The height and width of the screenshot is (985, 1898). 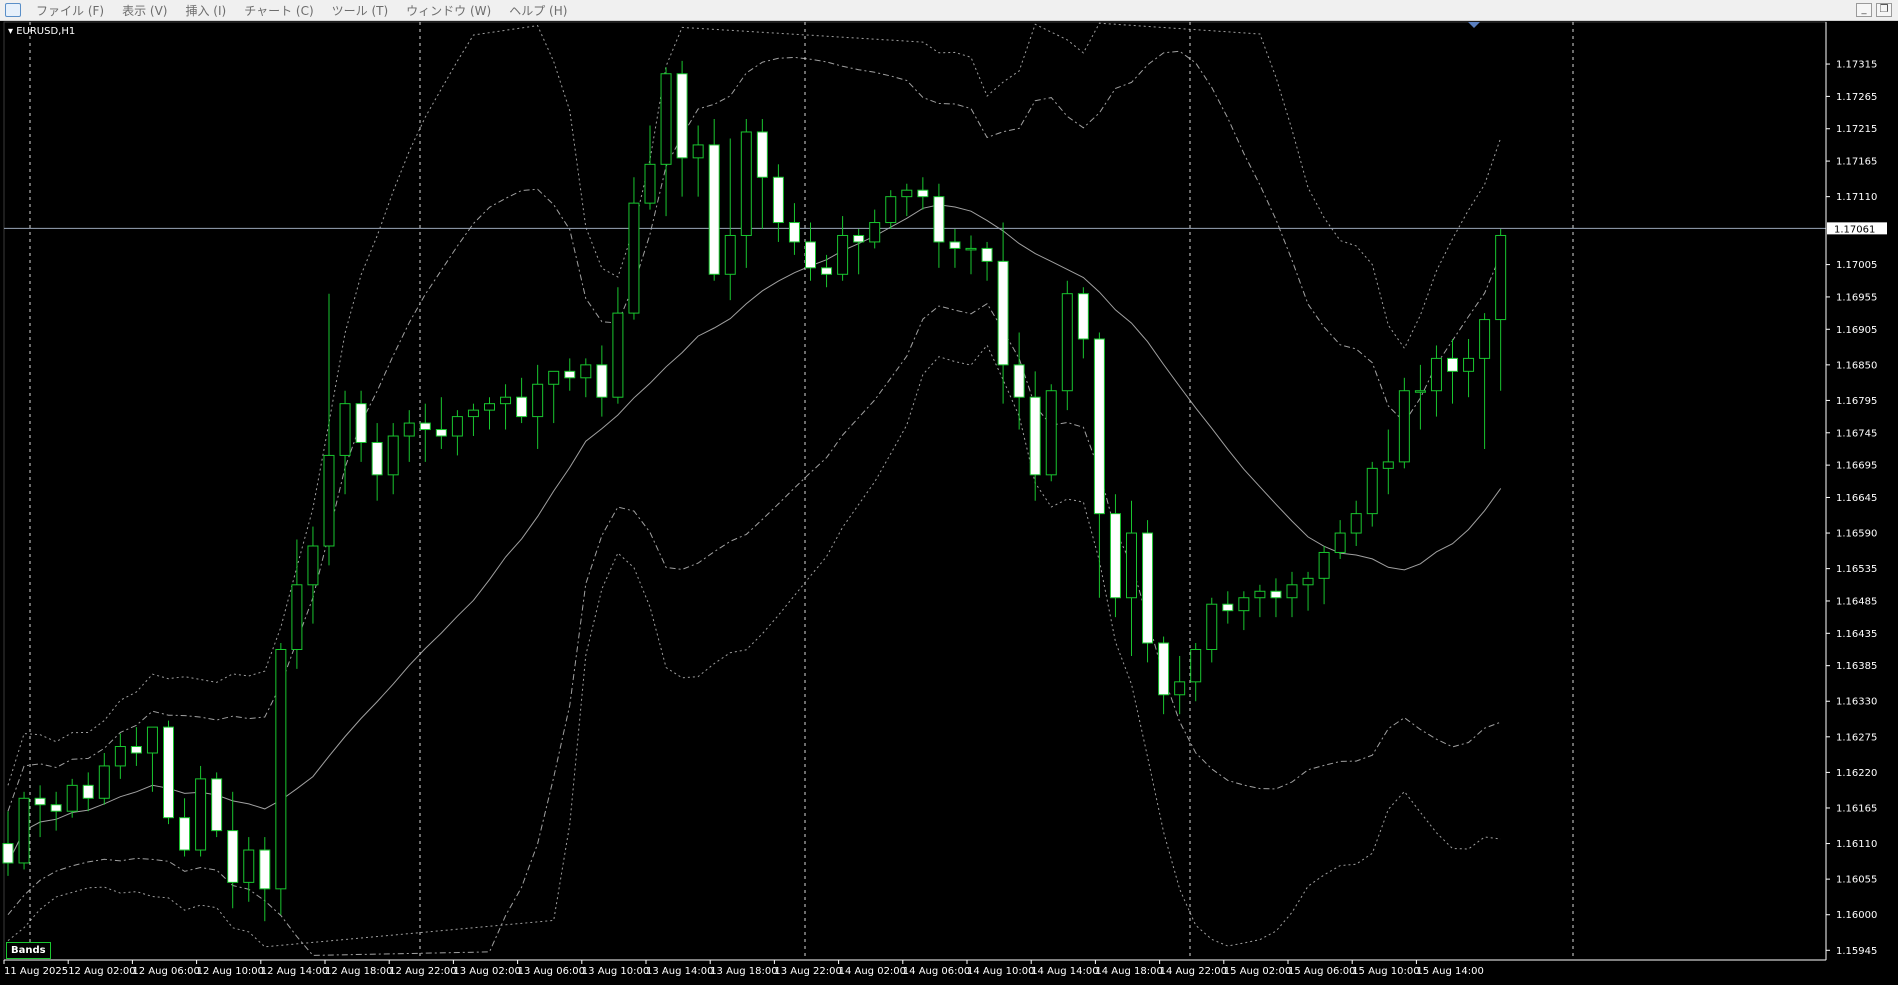 What do you see at coordinates (1864, 10) in the screenshot?
I see `minimize-button: _` at bounding box center [1864, 10].